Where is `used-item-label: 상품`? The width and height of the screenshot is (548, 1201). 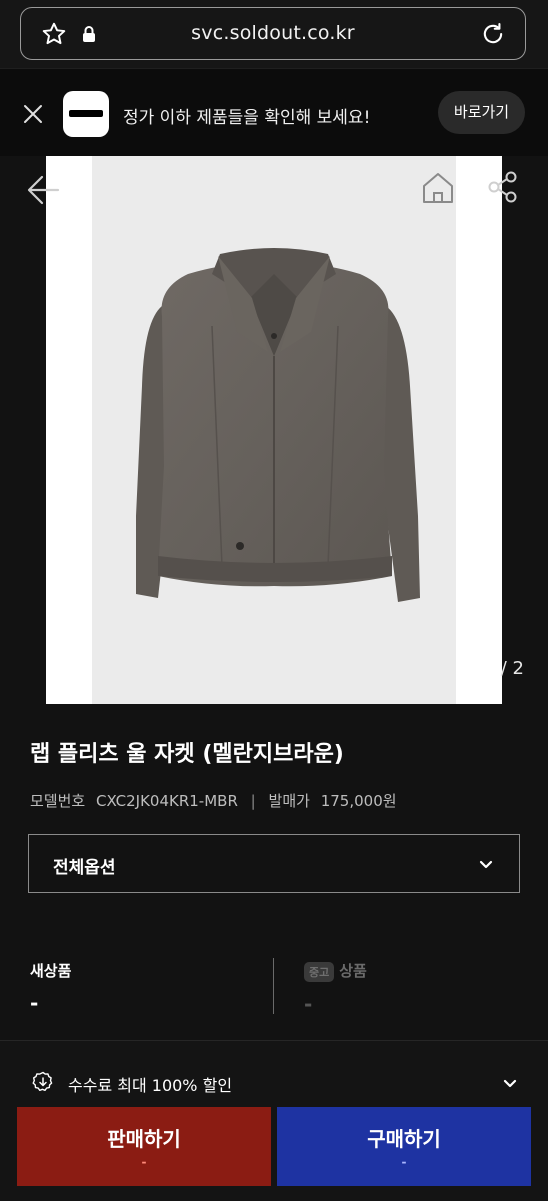 used-item-label: 상품 is located at coordinates (353, 971).